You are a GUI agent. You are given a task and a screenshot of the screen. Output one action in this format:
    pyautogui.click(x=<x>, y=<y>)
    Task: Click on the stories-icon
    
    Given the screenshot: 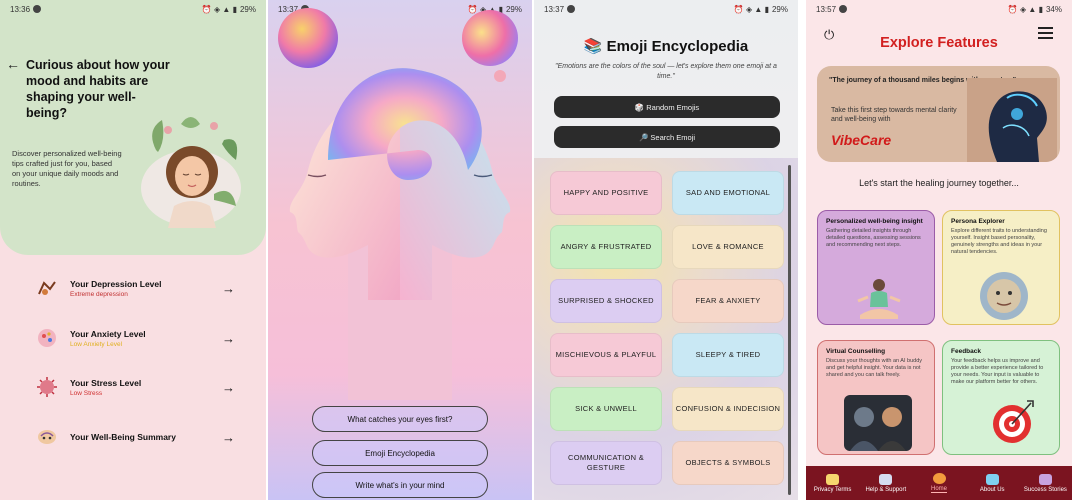 What is the action you would take?
    pyautogui.click(x=1045, y=479)
    